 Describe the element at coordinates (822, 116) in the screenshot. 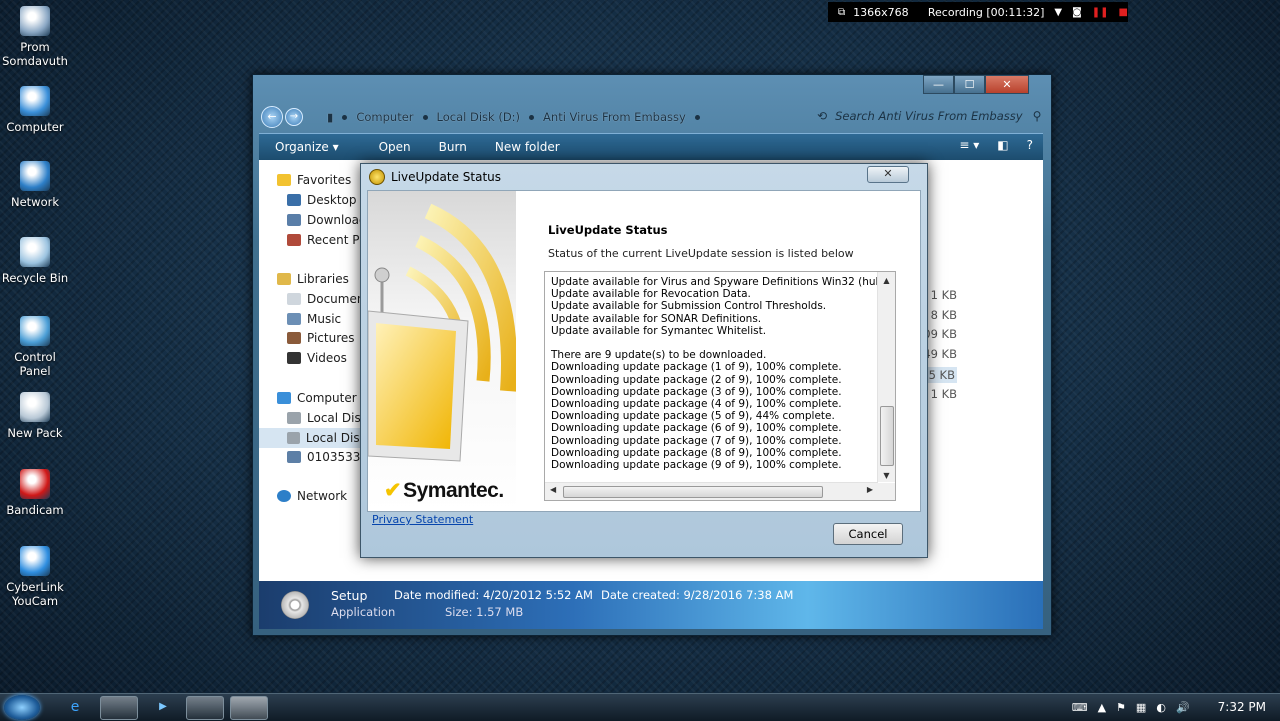

I see `refresh-icon: ⟲` at that location.